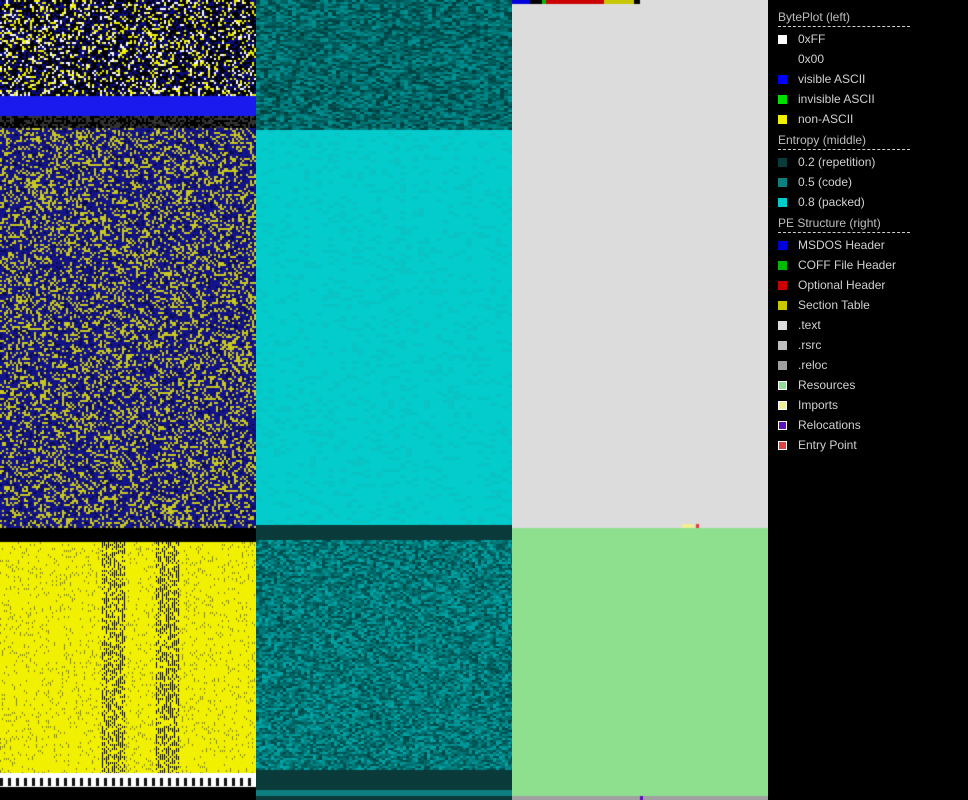 Image resolution: width=968 pixels, height=800 pixels. I want to click on legend-item-msdos-header: MSDOS Header, so click(844, 245).